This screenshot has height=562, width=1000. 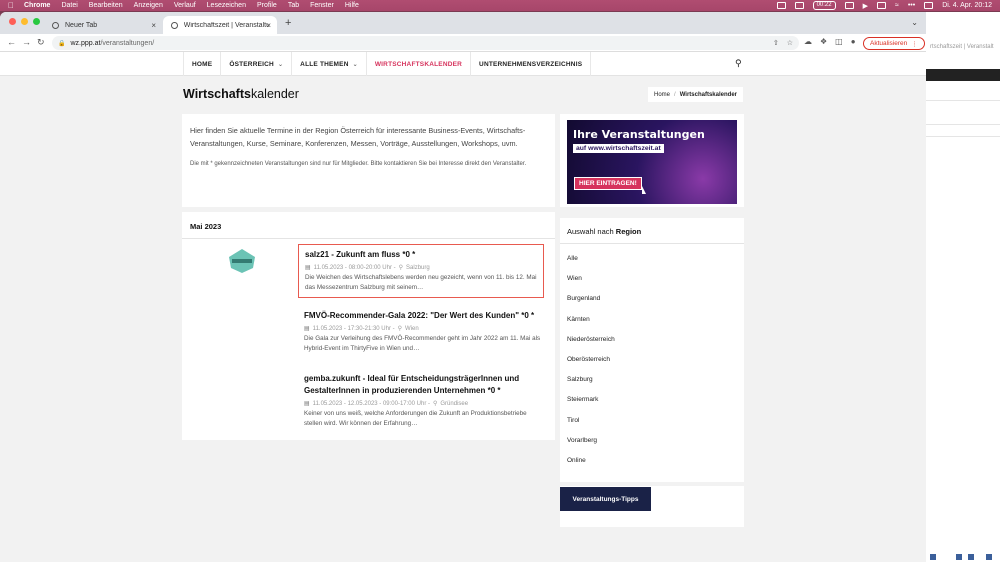 I want to click on menu-fenster: Fenster, so click(x=322, y=5).